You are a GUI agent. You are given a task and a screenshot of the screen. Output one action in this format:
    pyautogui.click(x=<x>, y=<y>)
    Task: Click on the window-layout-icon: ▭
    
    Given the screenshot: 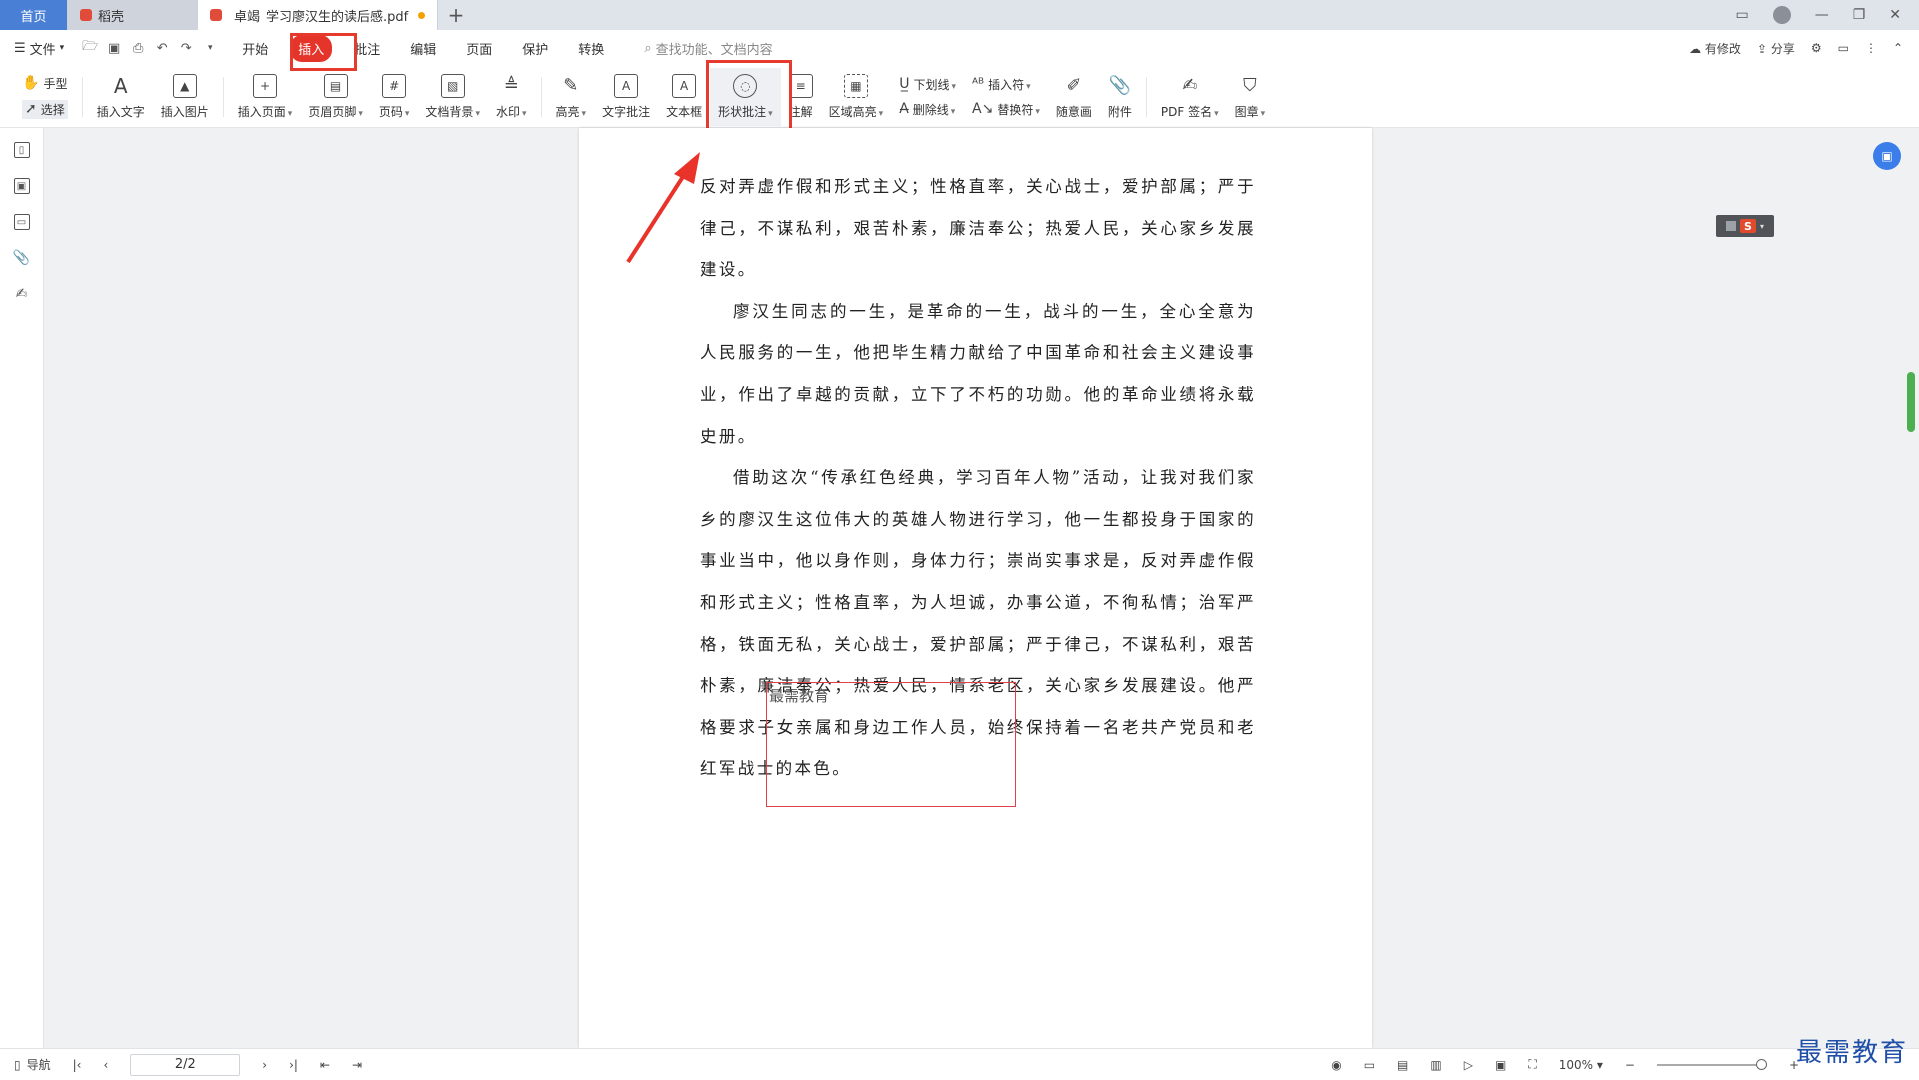 What is the action you would take?
    pyautogui.click(x=1741, y=15)
    